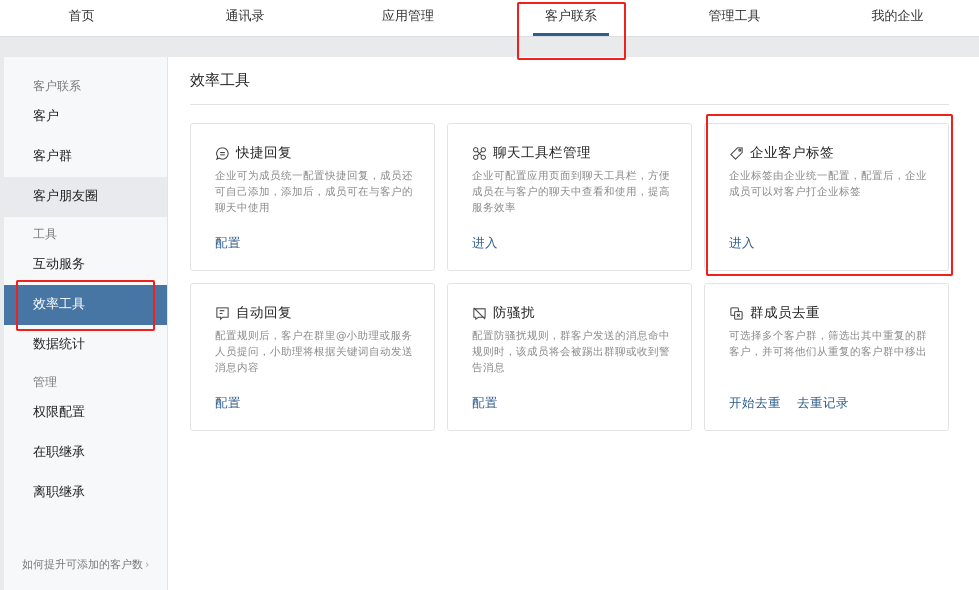 This screenshot has height=590, width=979. What do you see at coordinates (571, 18) in the screenshot?
I see `nav-tab: 客户联系` at bounding box center [571, 18].